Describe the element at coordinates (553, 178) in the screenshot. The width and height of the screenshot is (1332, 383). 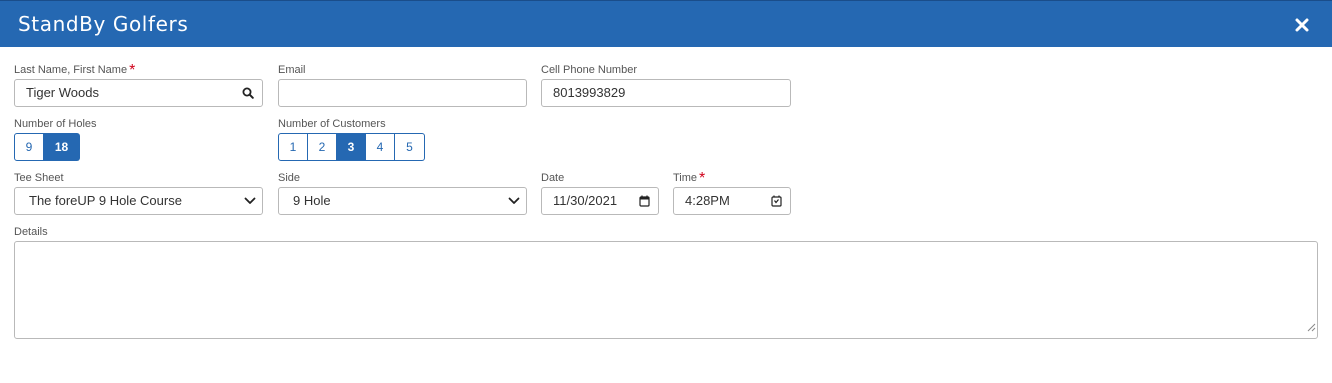
I see `date-label: Date` at that location.